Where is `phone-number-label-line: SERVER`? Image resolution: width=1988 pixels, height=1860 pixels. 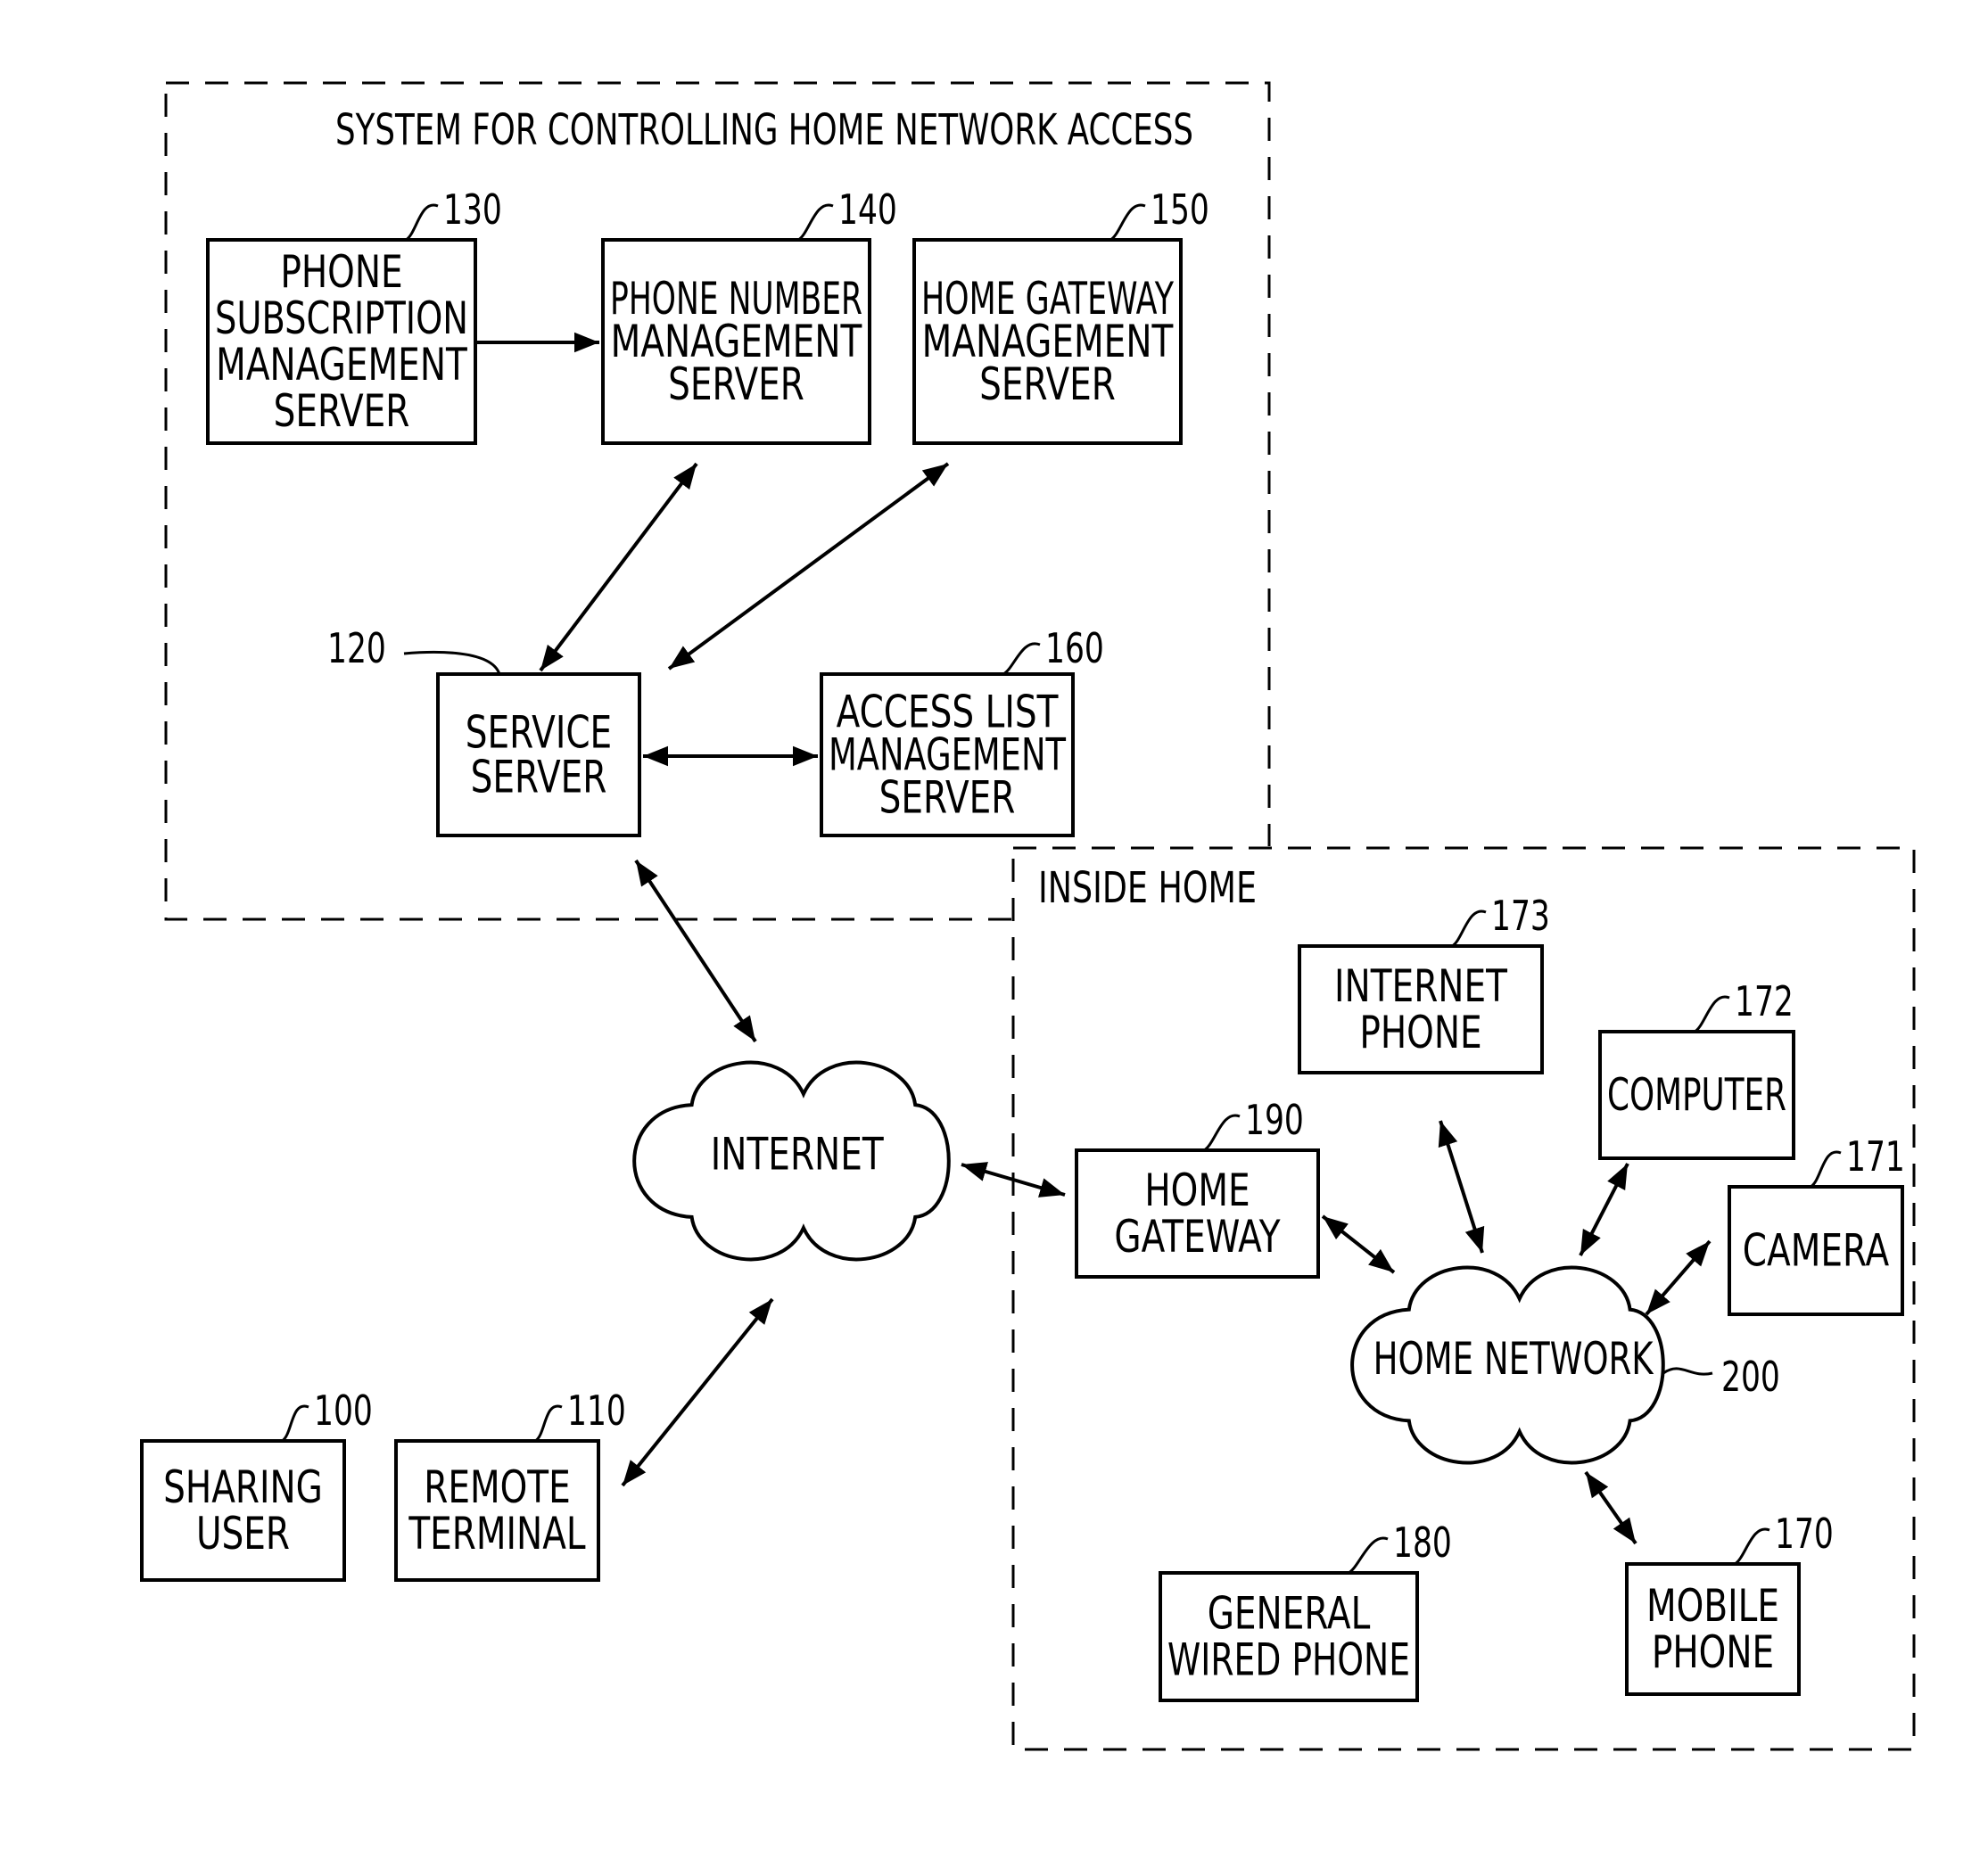 phone-number-label-line: SERVER is located at coordinates (736, 384).